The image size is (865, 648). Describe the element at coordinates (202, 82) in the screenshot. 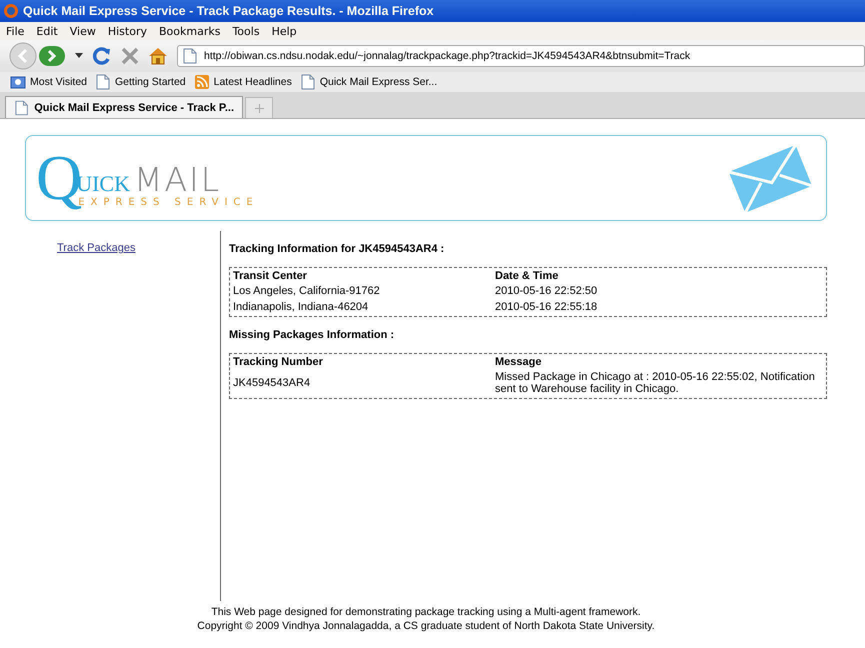

I see `feed-icon` at that location.